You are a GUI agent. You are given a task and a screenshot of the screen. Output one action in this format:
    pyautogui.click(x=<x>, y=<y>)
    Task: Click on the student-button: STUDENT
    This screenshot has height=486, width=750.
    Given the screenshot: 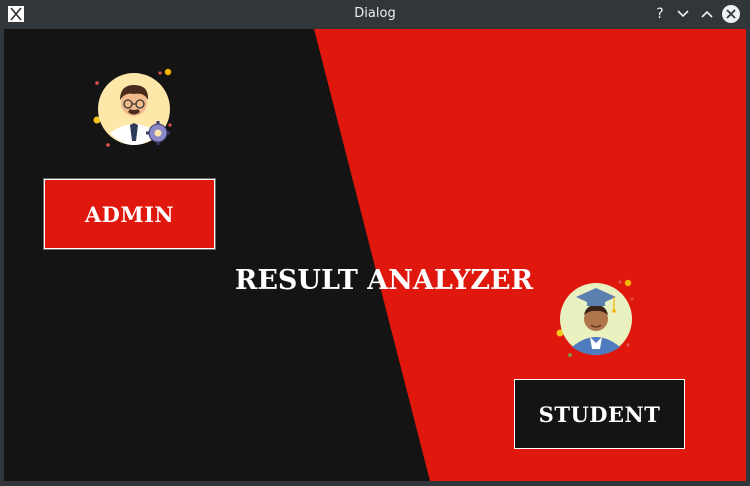 What is the action you would take?
    pyautogui.click(x=599, y=414)
    